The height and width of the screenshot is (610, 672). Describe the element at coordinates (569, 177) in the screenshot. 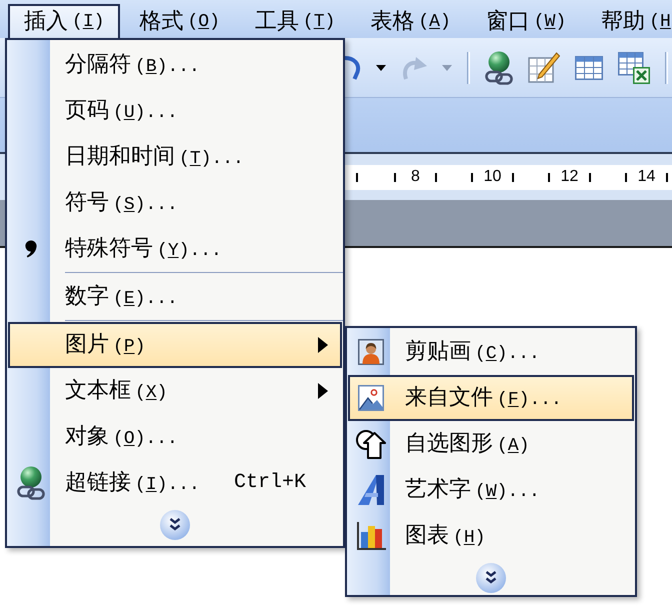

I see `ruler-number: 12` at that location.